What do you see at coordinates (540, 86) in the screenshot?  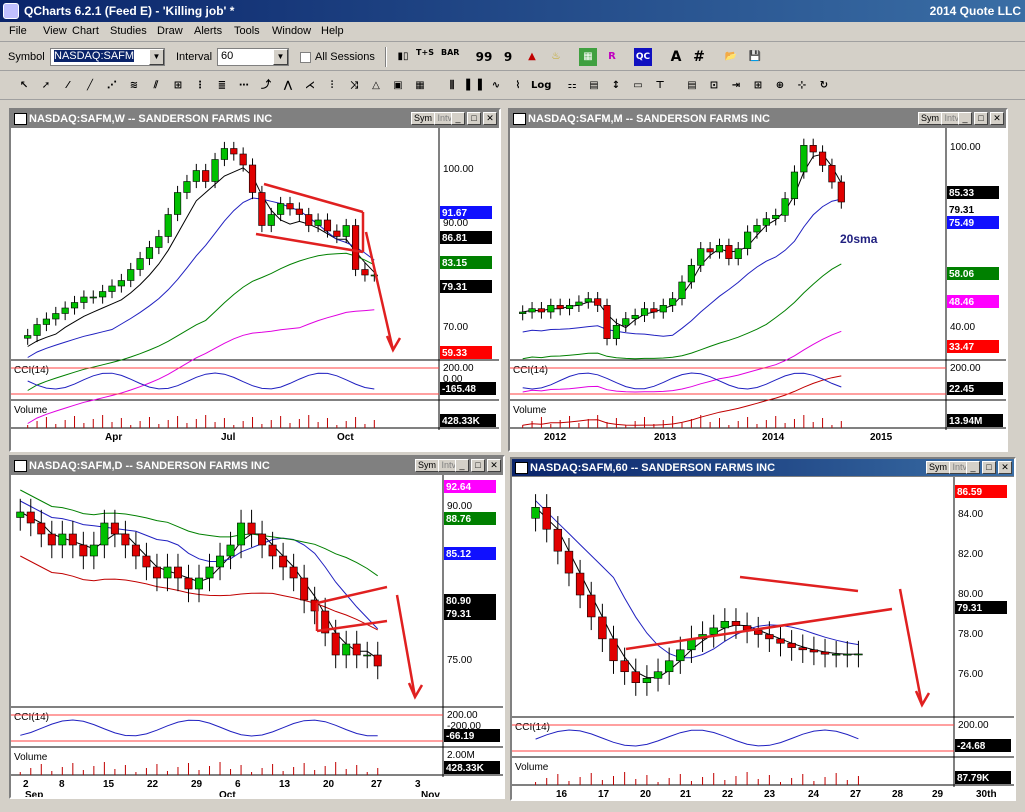 I see `log-scale-icon: Log` at bounding box center [540, 86].